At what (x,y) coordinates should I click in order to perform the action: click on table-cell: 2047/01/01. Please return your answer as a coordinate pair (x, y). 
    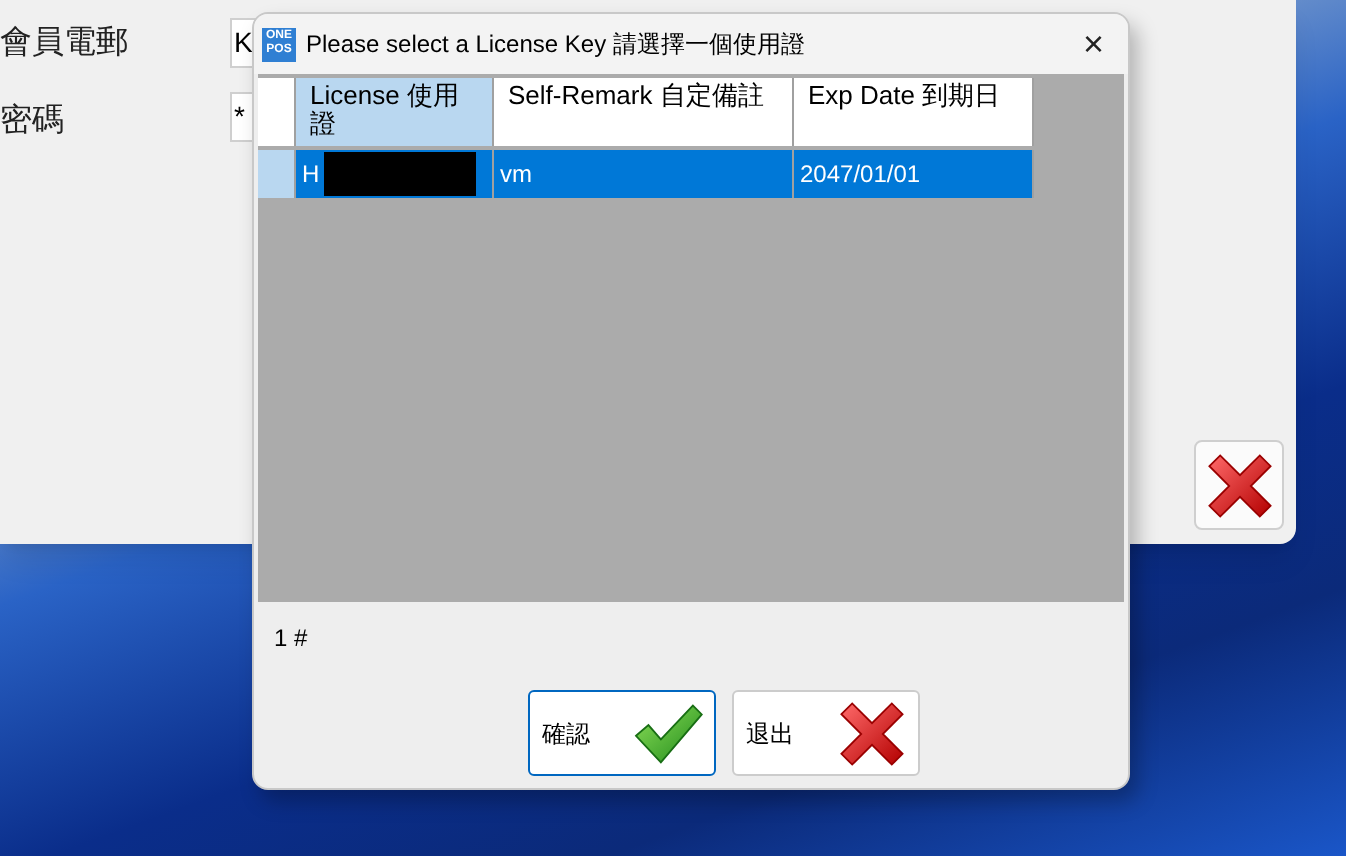
    Looking at the image, I should click on (914, 174).